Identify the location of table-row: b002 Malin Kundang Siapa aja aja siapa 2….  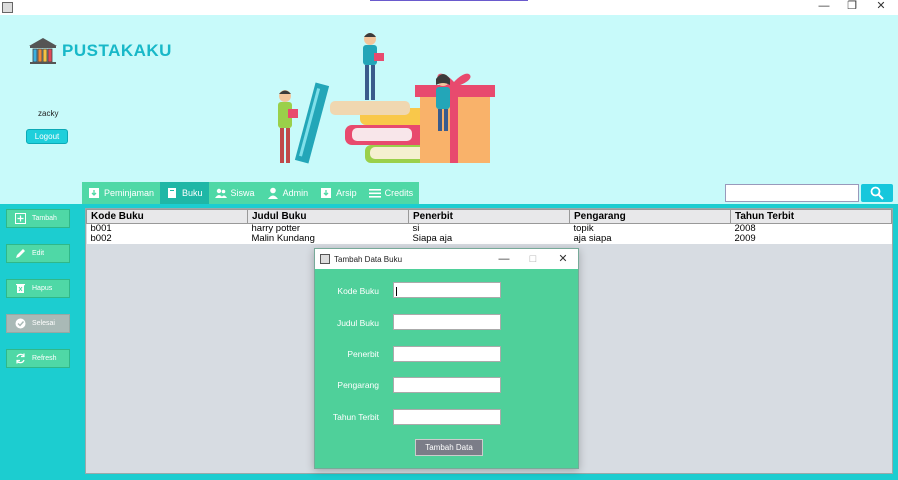
(489, 239).